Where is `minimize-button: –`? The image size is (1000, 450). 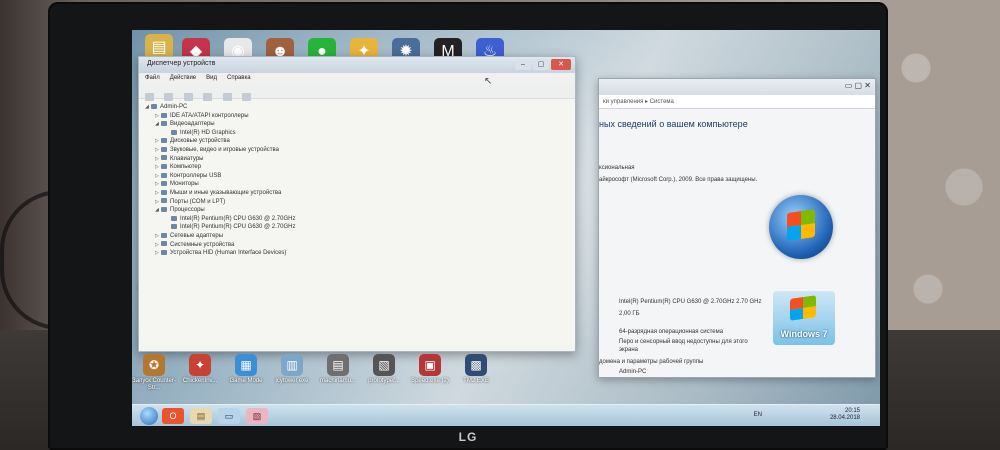
minimize-button: – is located at coordinates (523, 64).